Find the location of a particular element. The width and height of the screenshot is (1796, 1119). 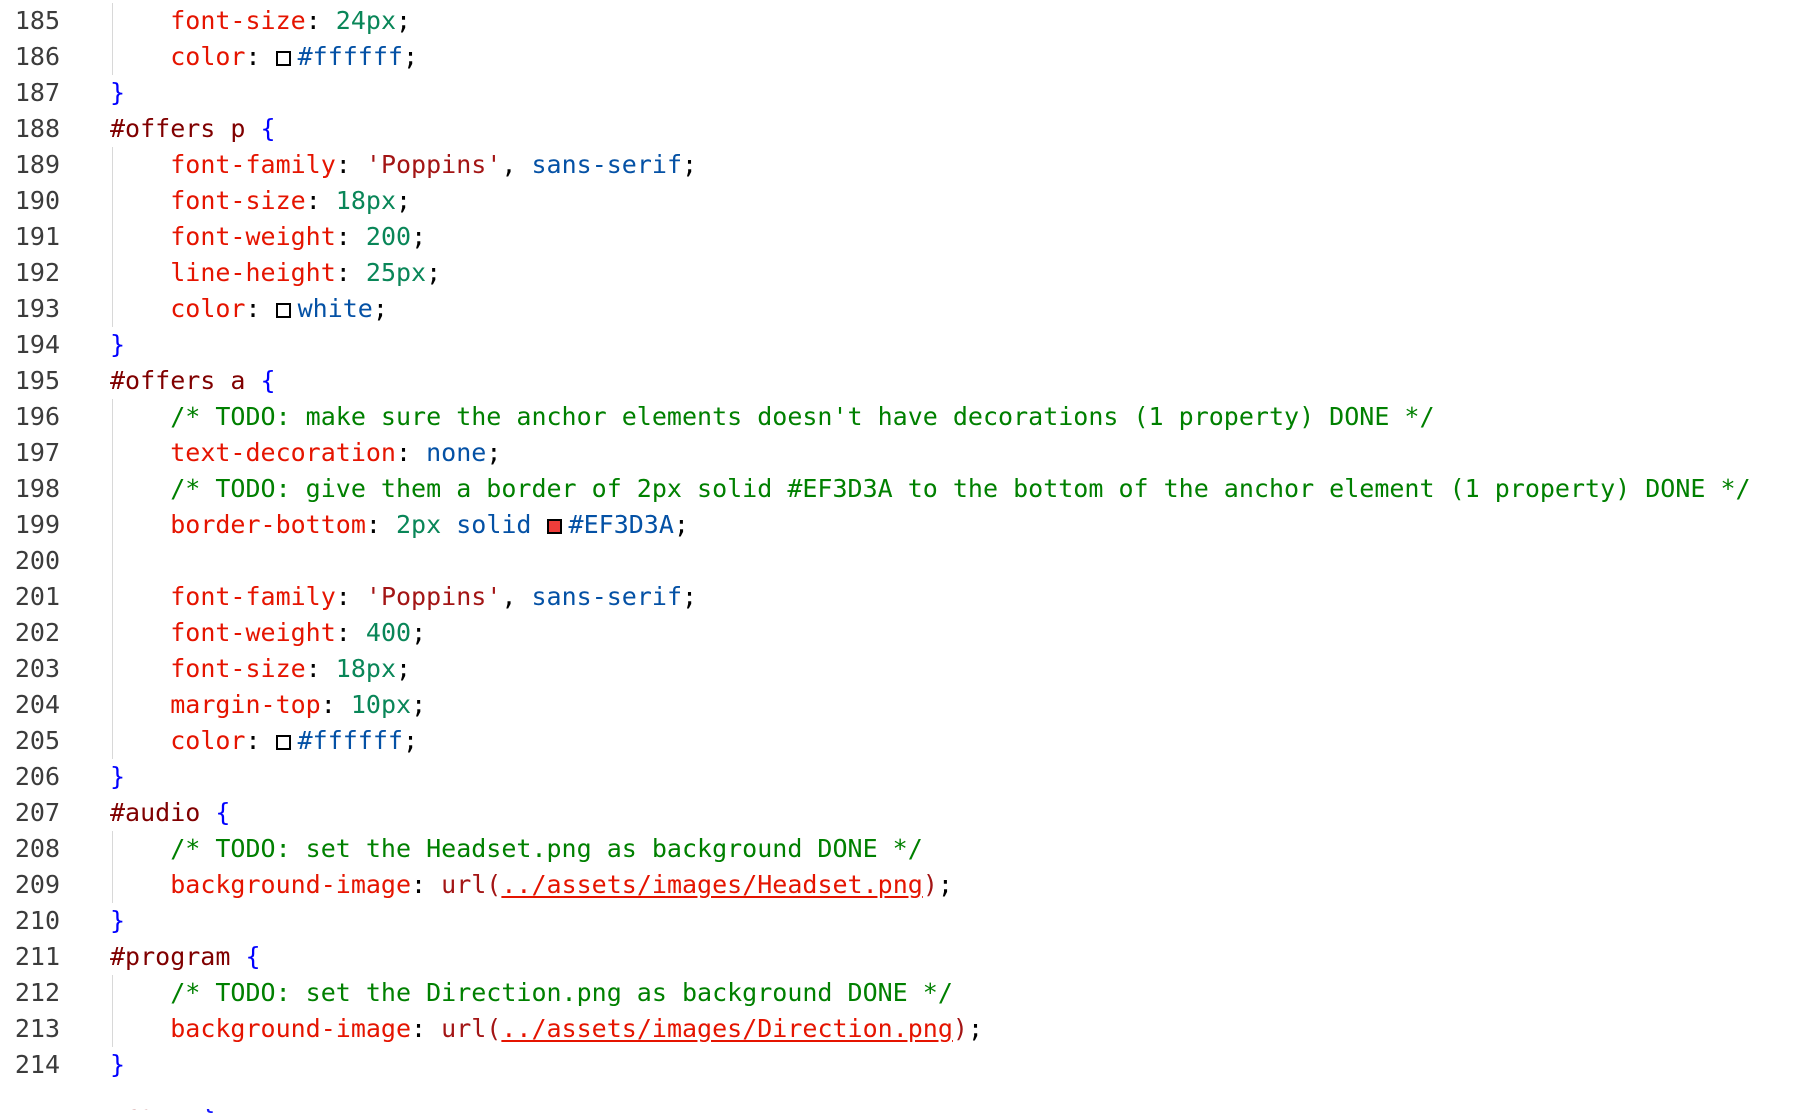

css-property: background-image is located at coordinates (291, 884).